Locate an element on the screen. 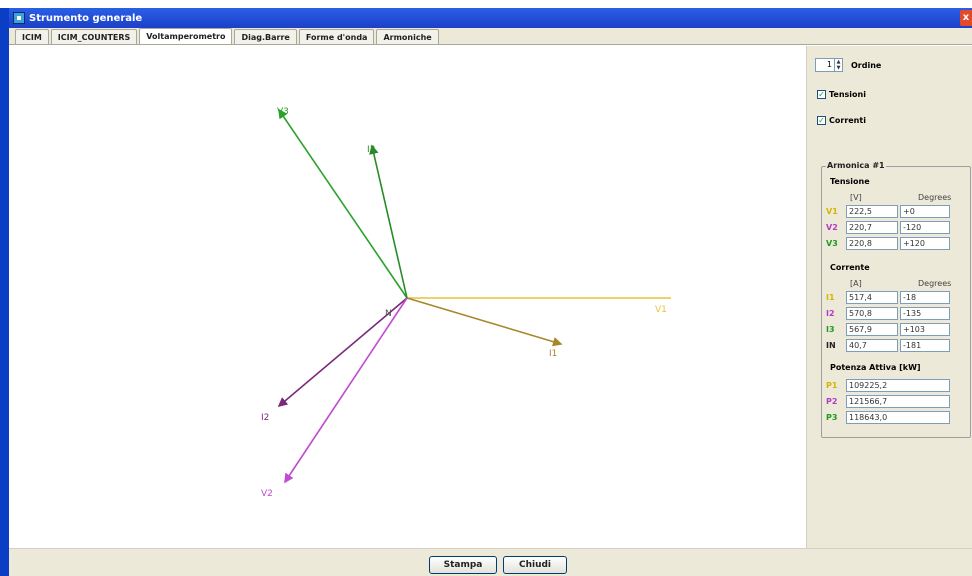 Image resolution: width=972 pixels, height=576 pixels. spin-down-icon: ▼ is located at coordinates (838, 68).